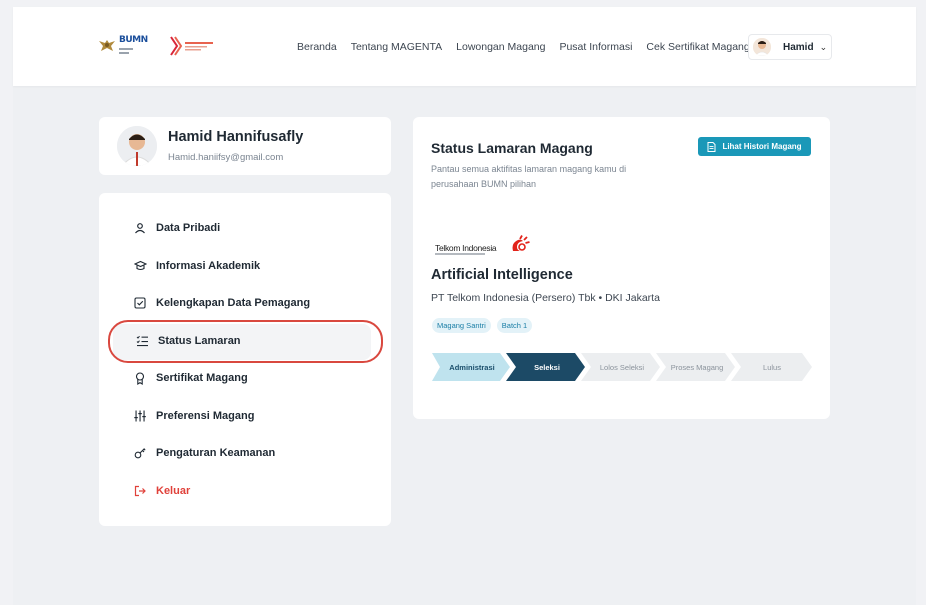  I want to click on sidebar-item-pengaturan-keamanan: Pengaturan Keamanan, so click(204, 453).